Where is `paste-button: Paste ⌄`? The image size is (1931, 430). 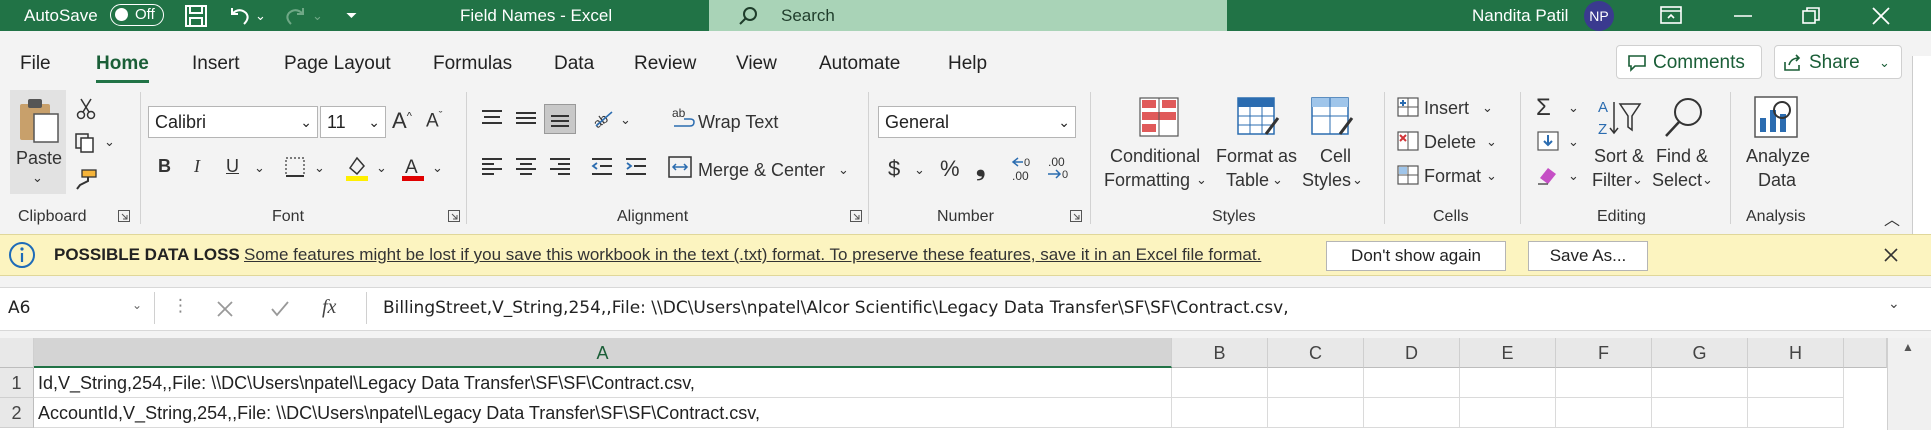 paste-button: Paste ⌄ is located at coordinates (38, 142).